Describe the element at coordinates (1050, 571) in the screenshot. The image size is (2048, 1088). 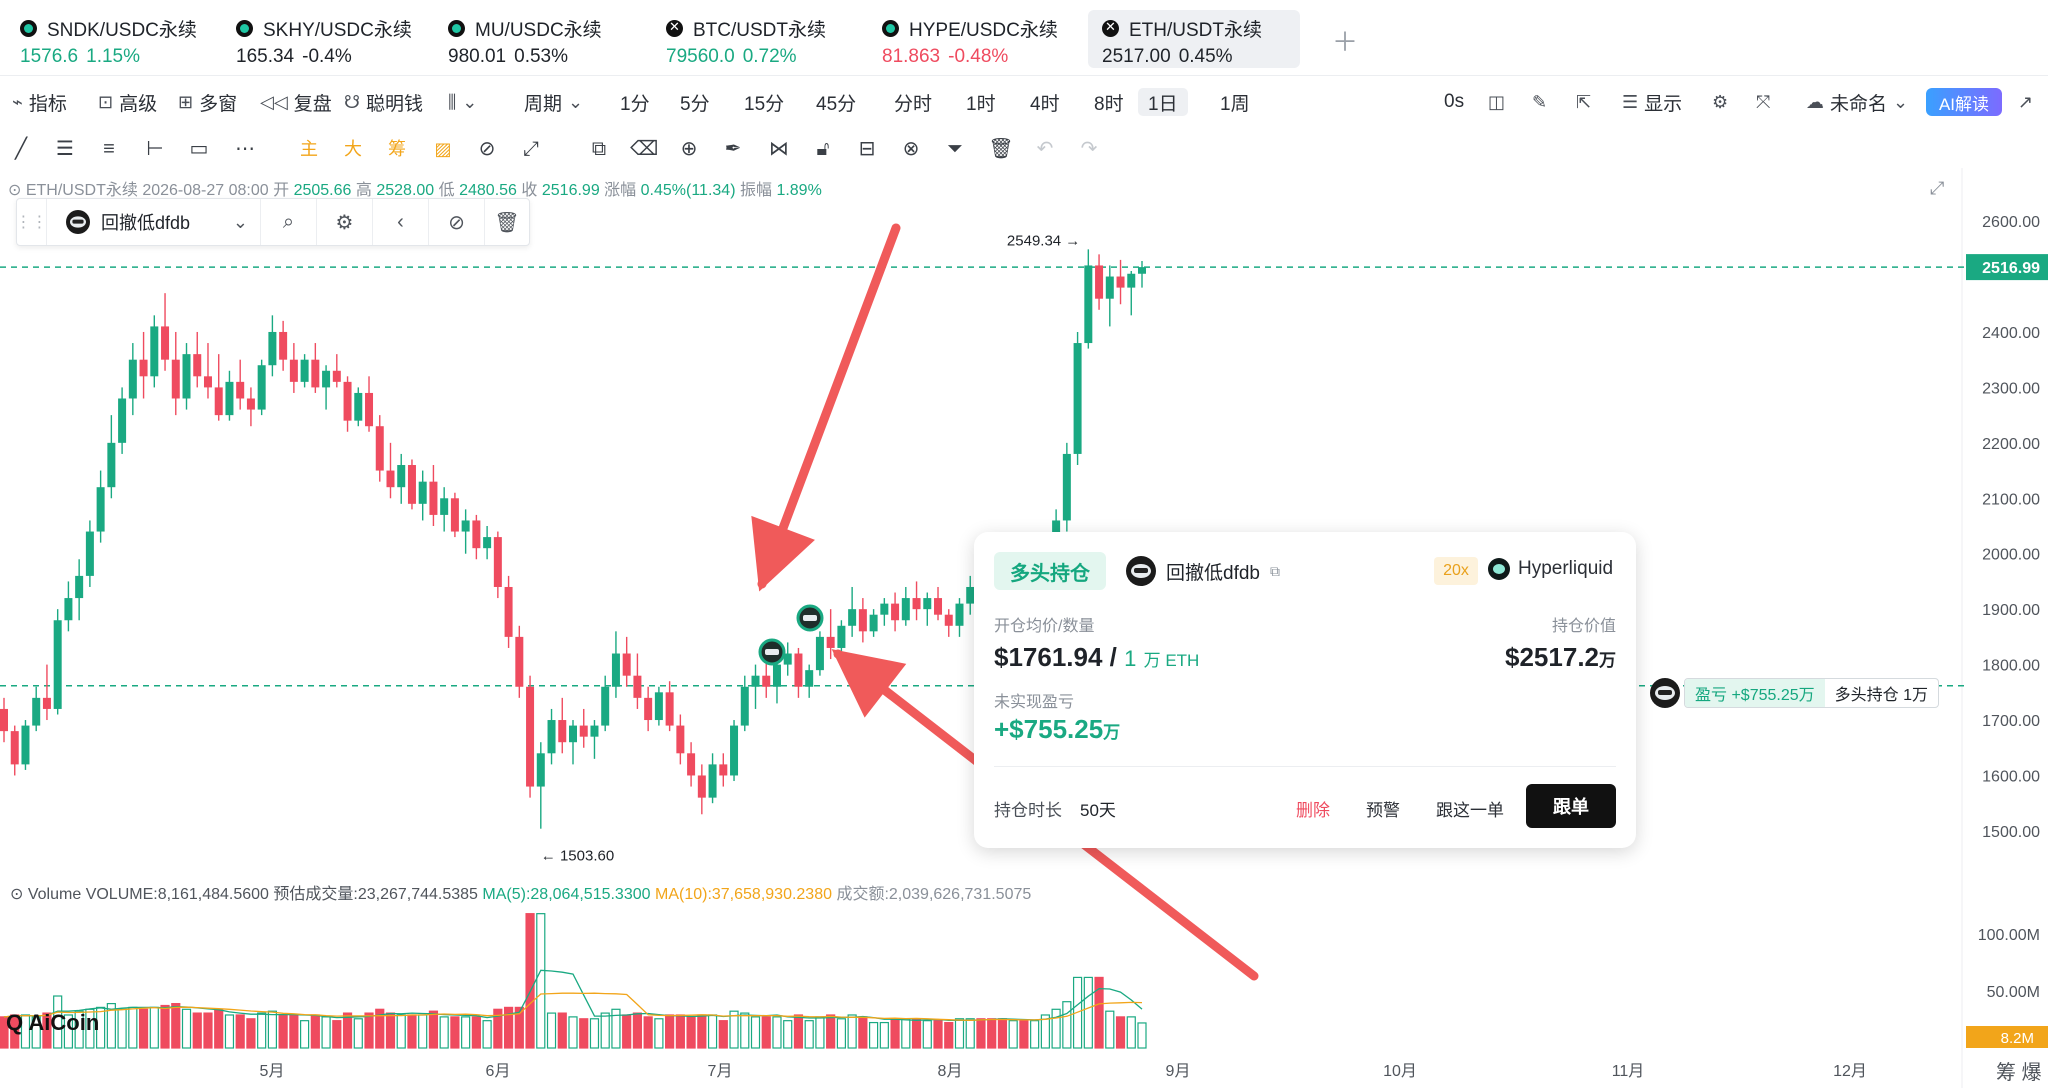
I see `long-position-badge: 多头持仓` at that location.